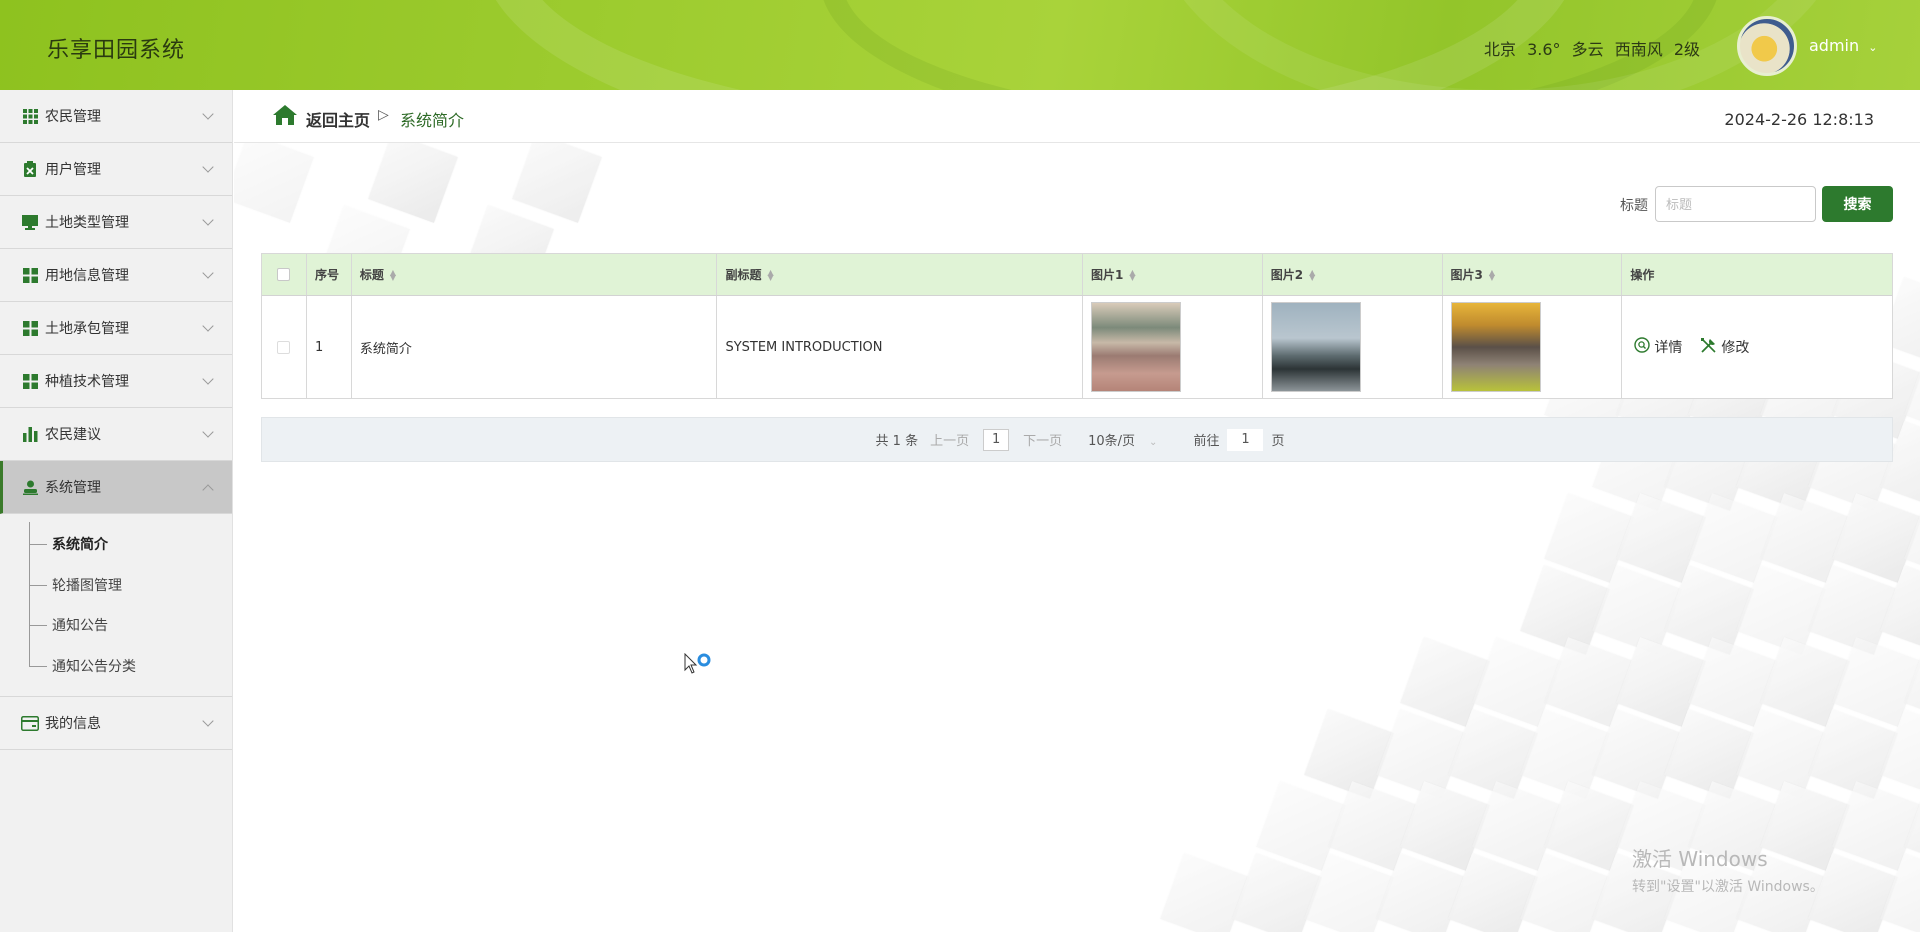 The height and width of the screenshot is (932, 1920). Describe the element at coordinates (116, 116) in the screenshot. I see `sidebar-item-farmer: 农民管理` at that location.